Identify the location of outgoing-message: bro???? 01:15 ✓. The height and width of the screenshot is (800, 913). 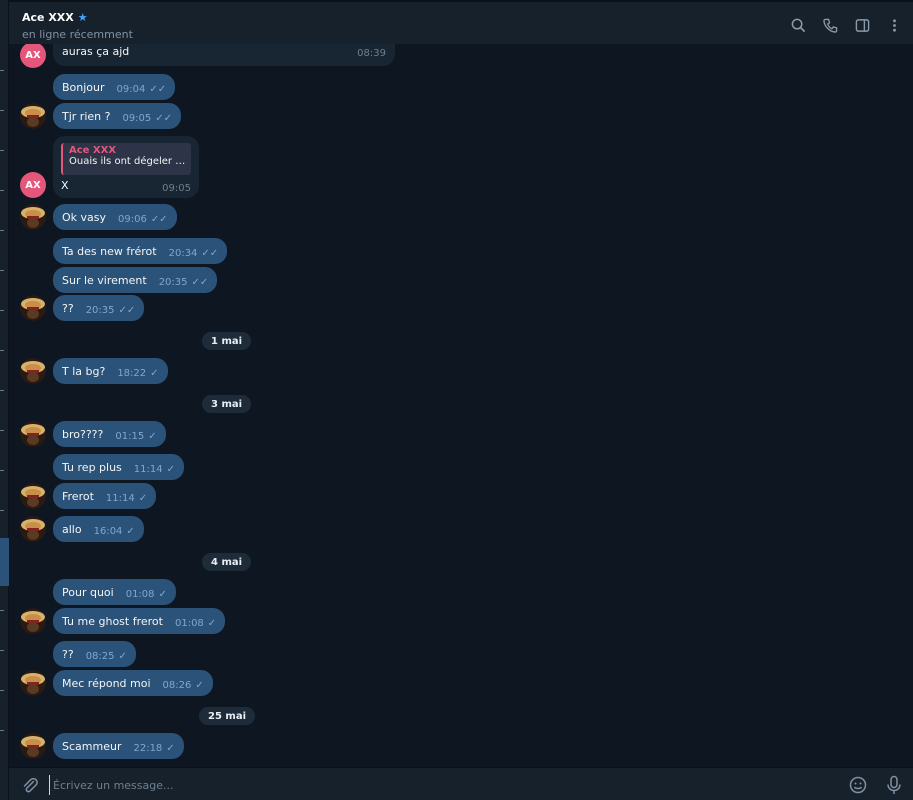
(109, 434).